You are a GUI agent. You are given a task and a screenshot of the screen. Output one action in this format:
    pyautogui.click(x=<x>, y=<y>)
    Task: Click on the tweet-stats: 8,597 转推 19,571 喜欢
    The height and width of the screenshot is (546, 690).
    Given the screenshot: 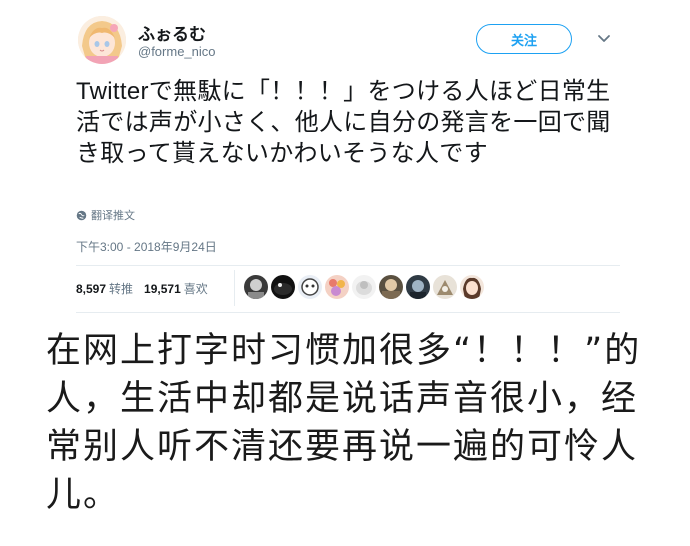 What is the action you would take?
    pyautogui.click(x=147, y=288)
    